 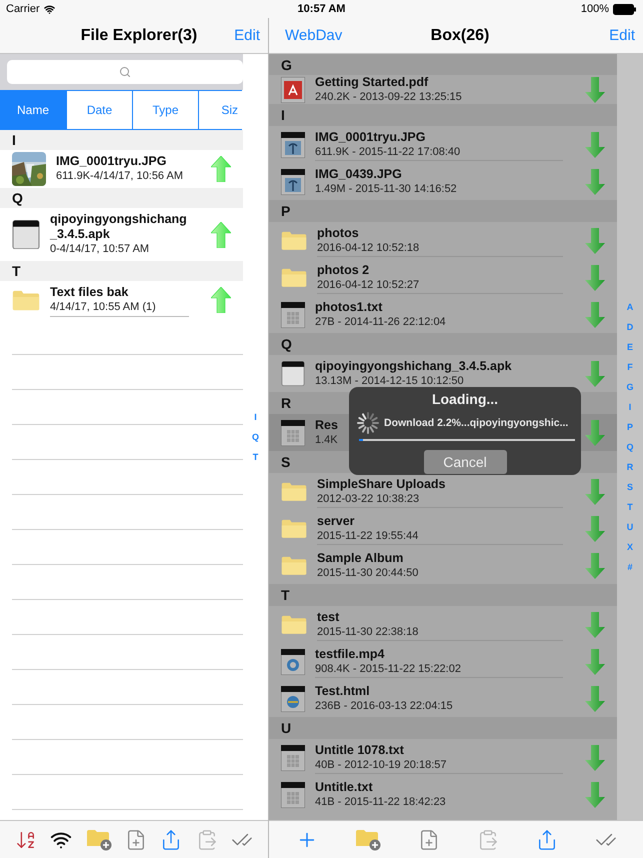 What do you see at coordinates (286, 64) in the screenshot?
I see `section-letter: G` at bounding box center [286, 64].